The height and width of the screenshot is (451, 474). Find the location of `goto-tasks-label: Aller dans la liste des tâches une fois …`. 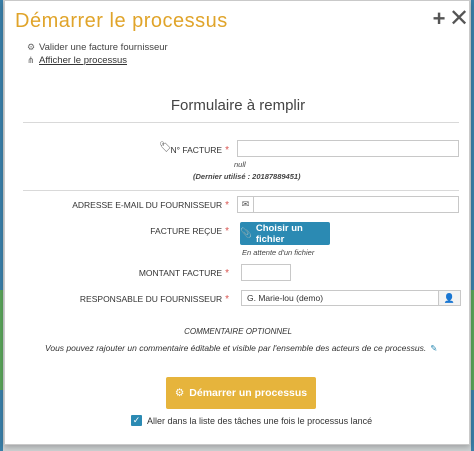

goto-tasks-label: Aller dans la liste des tâches une fois … is located at coordinates (260, 420).